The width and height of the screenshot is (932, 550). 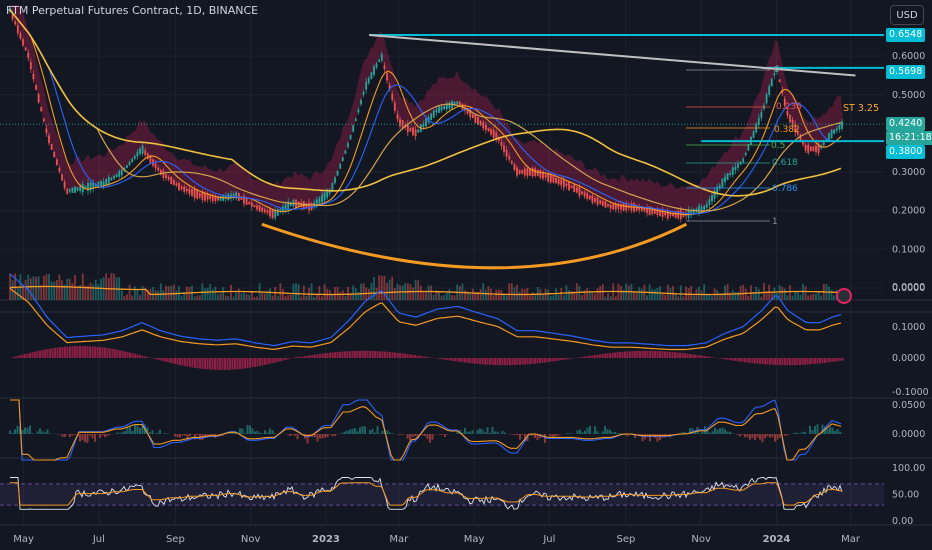 What do you see at coordinates (905, 495) in the screenshot?
I see `rsi-axis-label: 50.00` at bounding box center [905, 495].